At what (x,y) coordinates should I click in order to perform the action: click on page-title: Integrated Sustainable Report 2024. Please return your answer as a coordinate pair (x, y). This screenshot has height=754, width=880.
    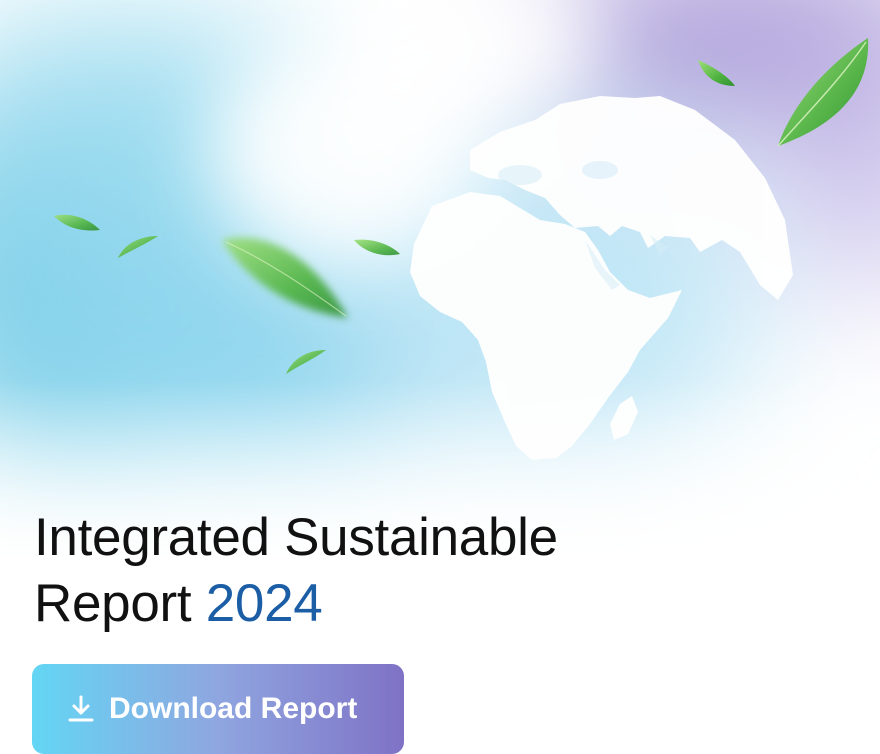
    Looking at the image, I should click on (296, 571).